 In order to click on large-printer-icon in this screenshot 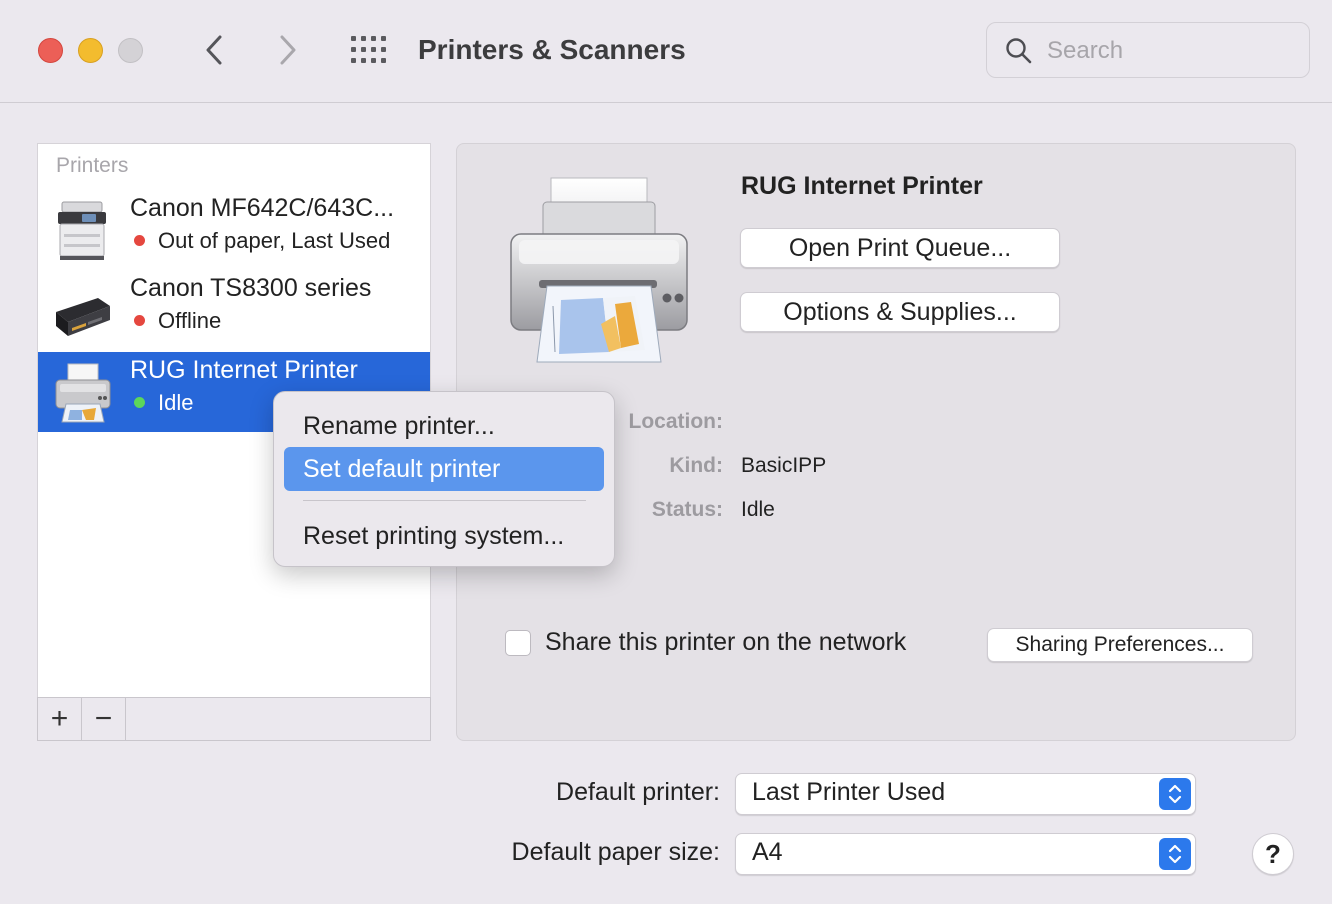, I will do `click(599, 270)`.